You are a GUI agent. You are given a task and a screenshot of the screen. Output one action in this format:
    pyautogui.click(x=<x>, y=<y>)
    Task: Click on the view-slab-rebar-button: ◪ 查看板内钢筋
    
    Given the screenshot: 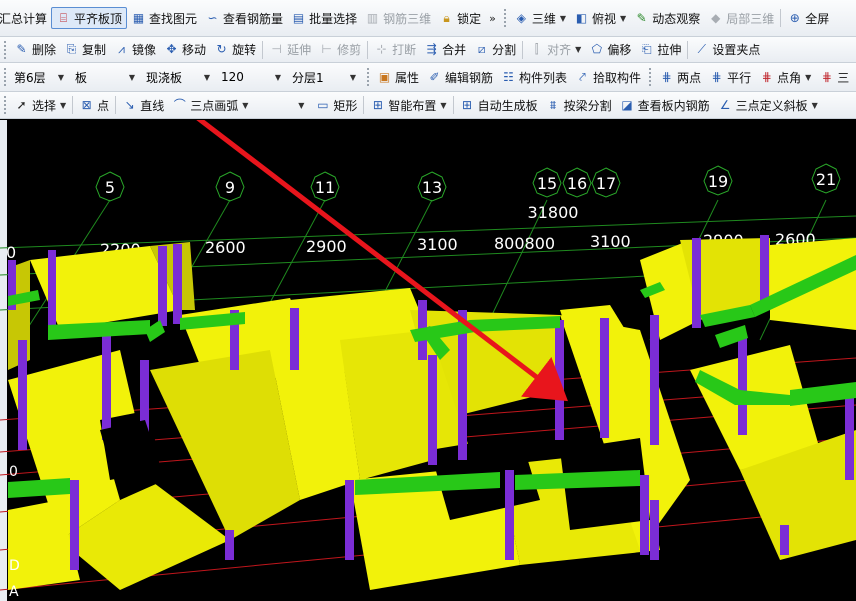 What is the action you would take?
    pyautogui.click(x=665, y=105)
    